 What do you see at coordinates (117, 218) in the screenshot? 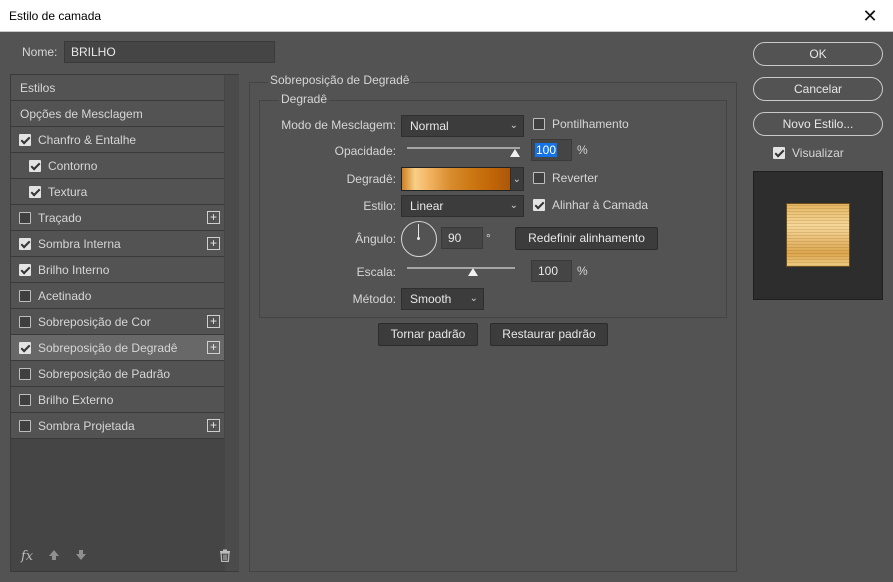
I see `sidebar-item-traçado: Traçado +` at bounding box center [117, 218].